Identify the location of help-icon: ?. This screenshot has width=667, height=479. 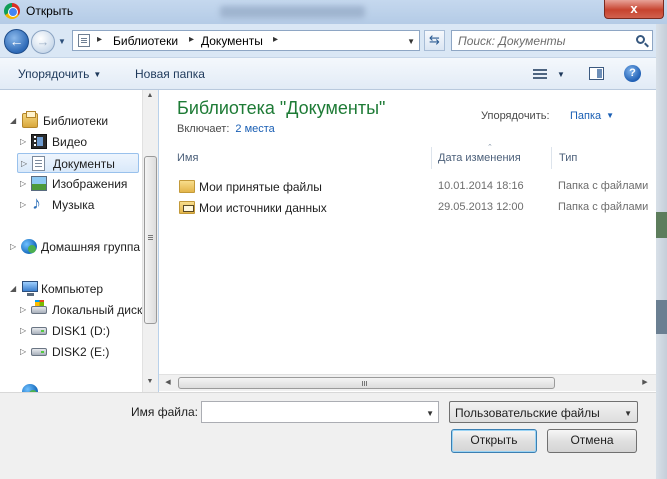
(632, 73).